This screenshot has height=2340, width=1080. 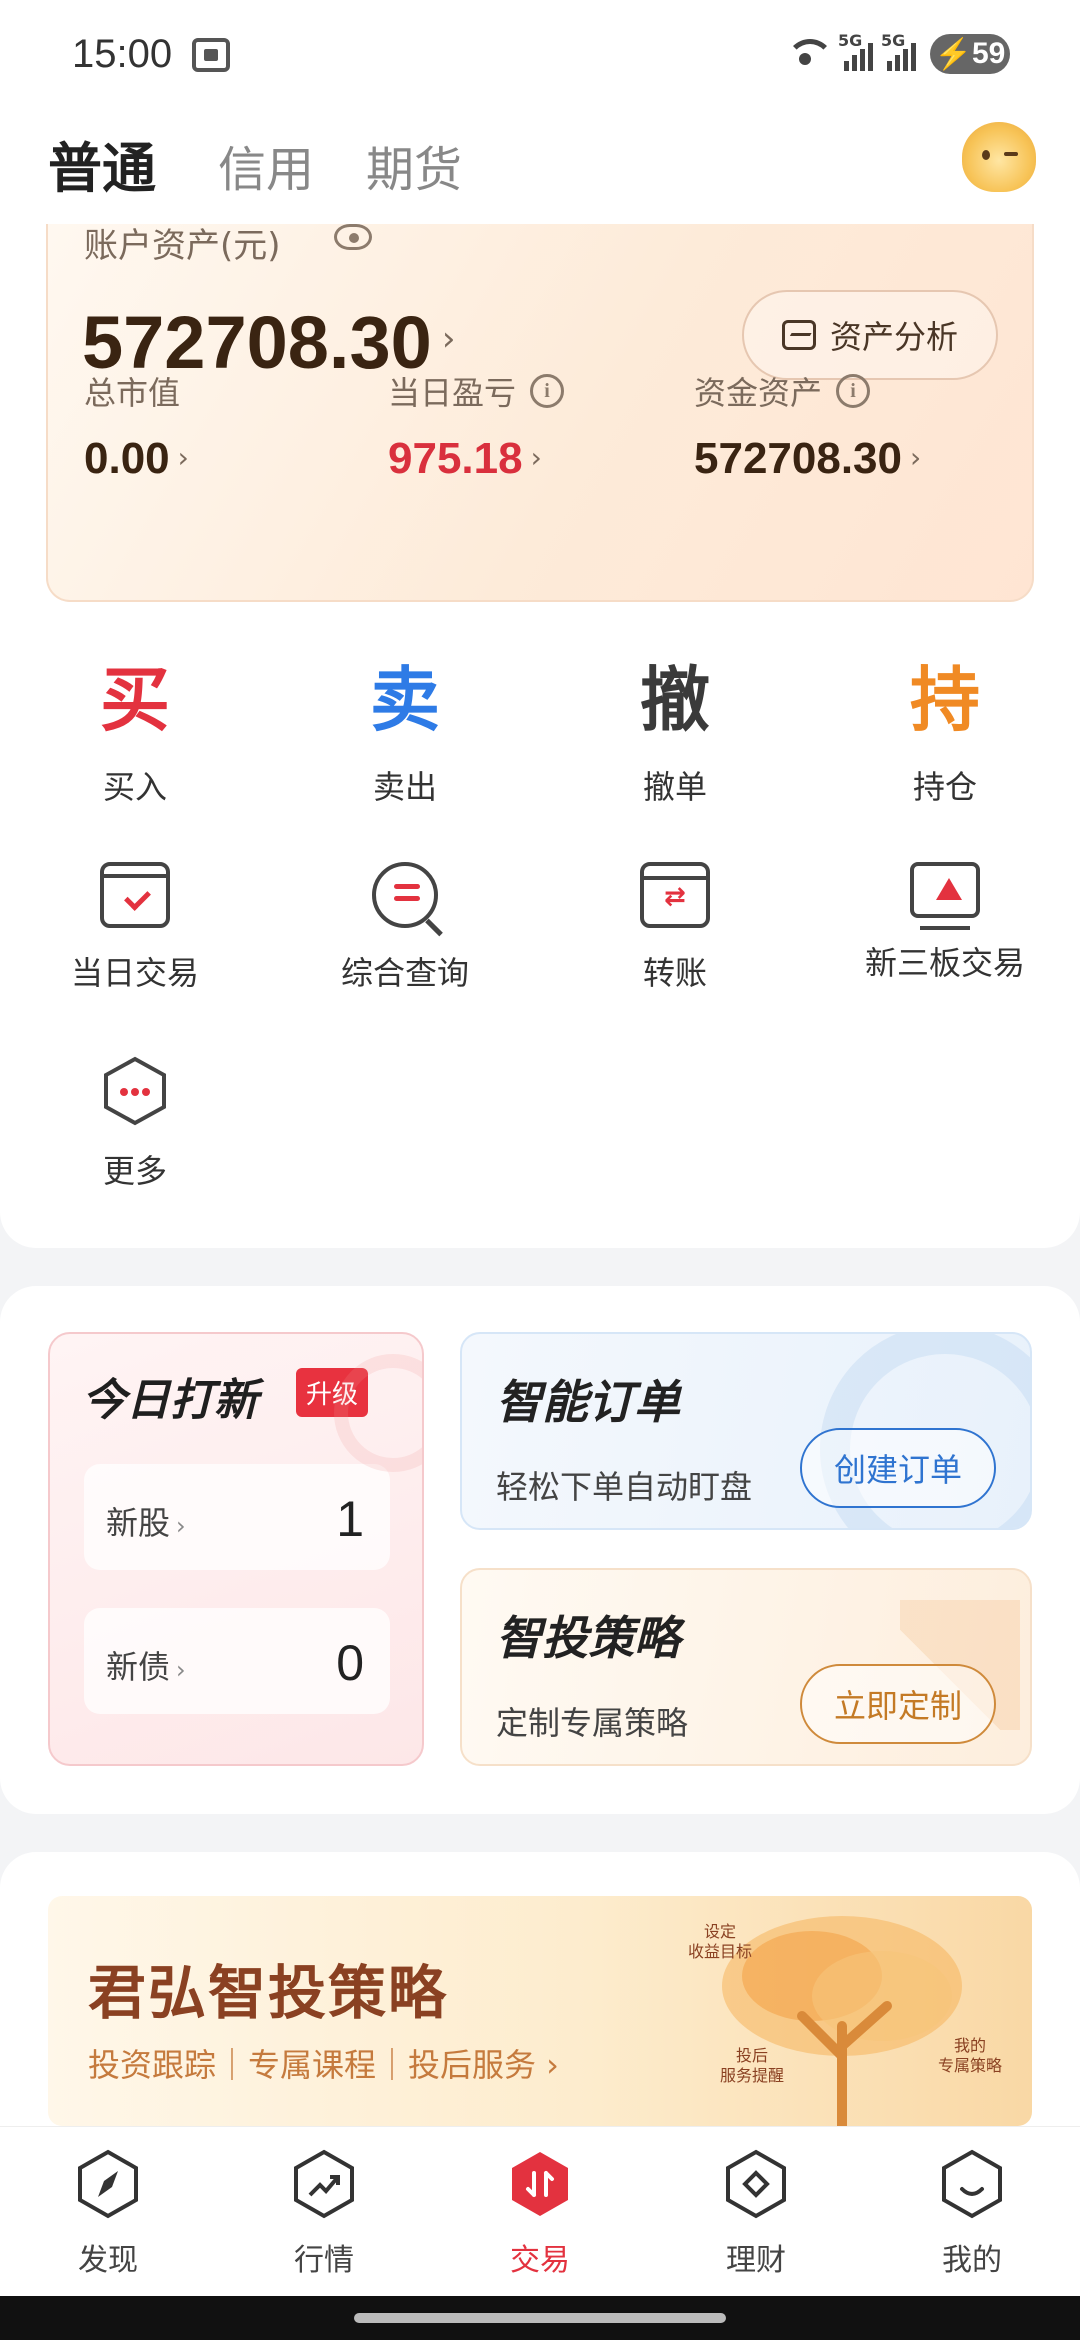 I want to click on eye-icon, so click(x=353, y=237).